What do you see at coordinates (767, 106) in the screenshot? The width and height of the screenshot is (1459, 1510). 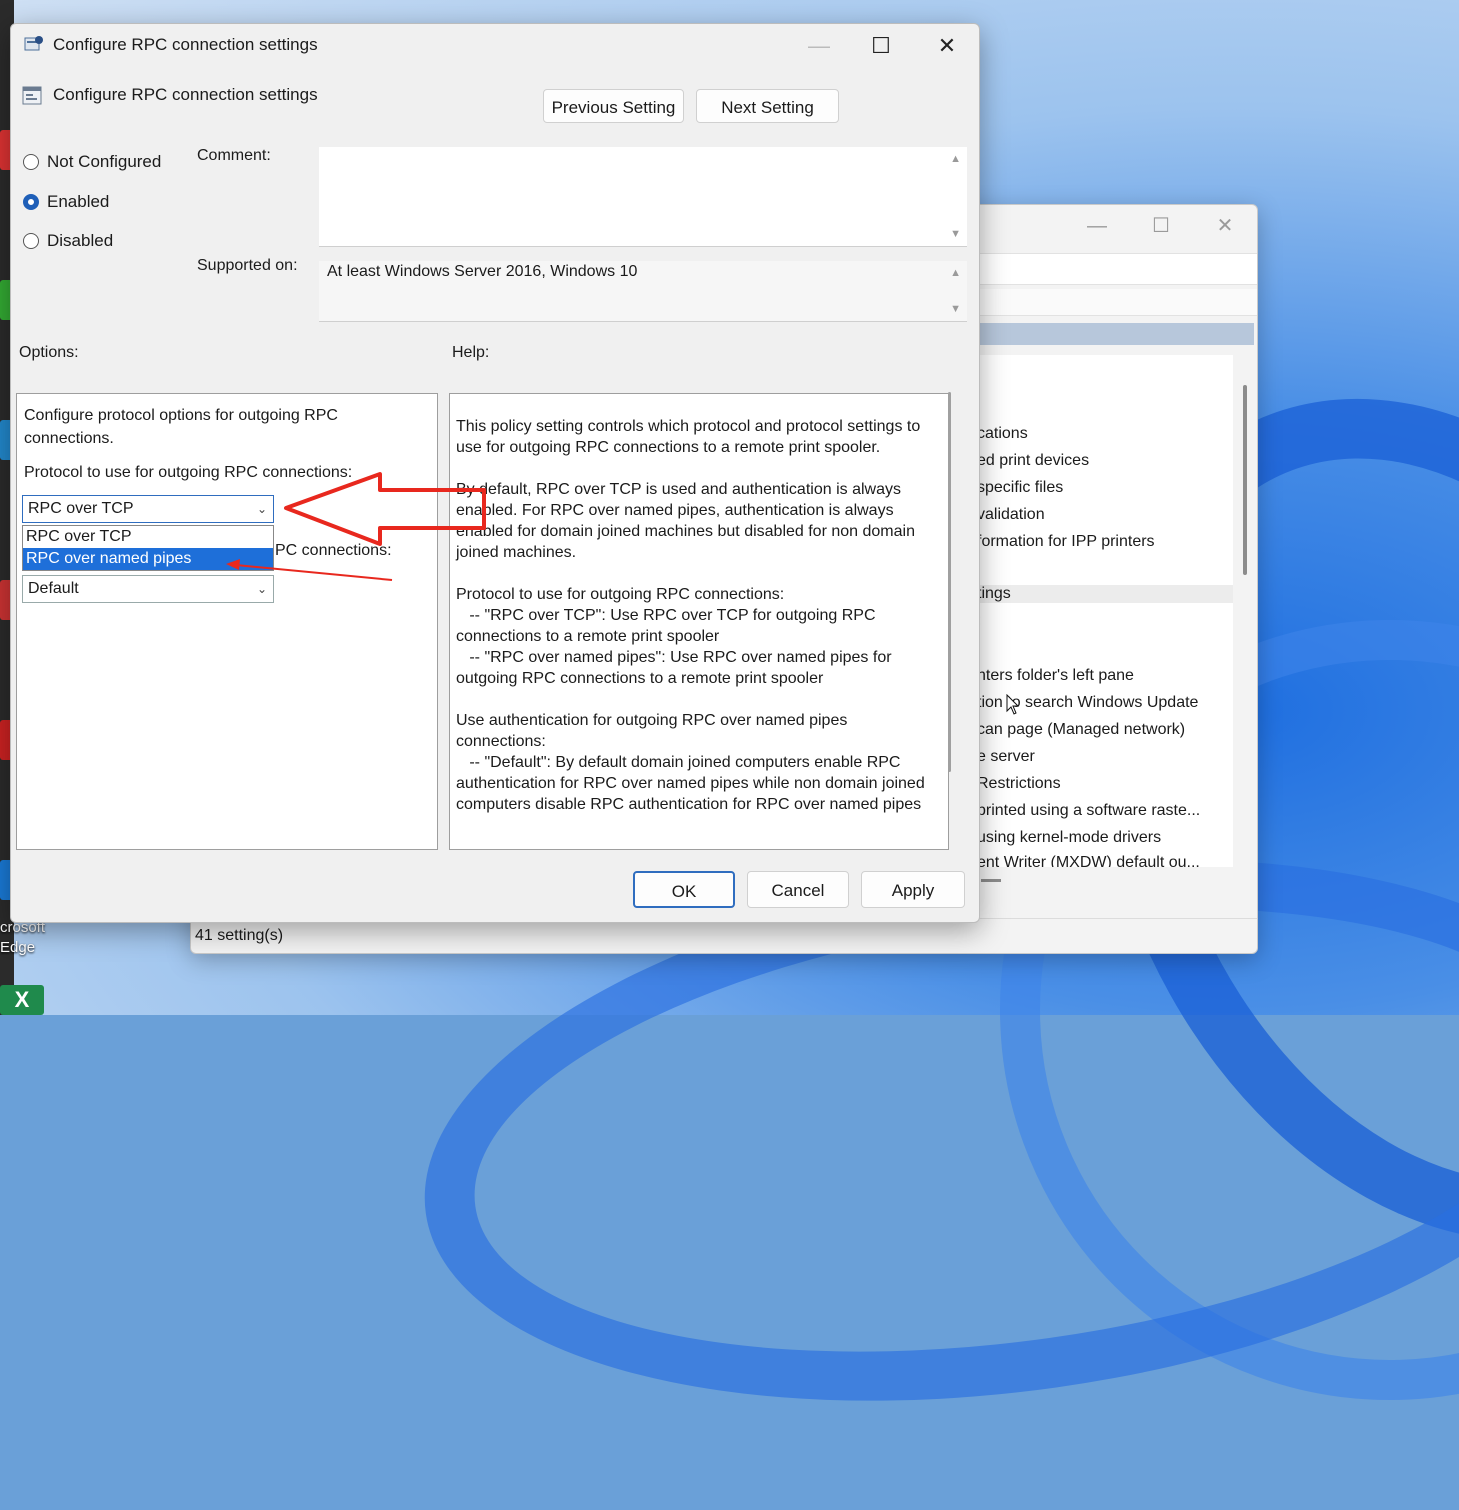 I see `next-setting-button: Next Setting` at bounding box center [767, 106].